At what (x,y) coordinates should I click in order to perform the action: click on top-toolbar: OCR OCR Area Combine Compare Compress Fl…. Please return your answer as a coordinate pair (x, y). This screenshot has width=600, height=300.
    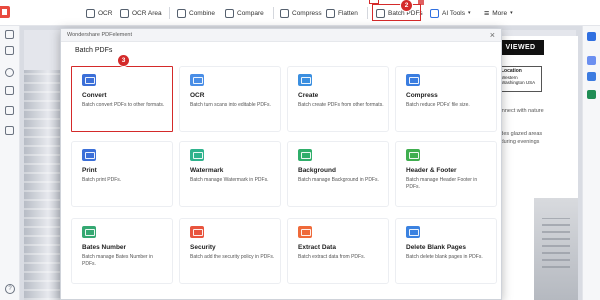
    Looking at the image, I should click on (300, 13).